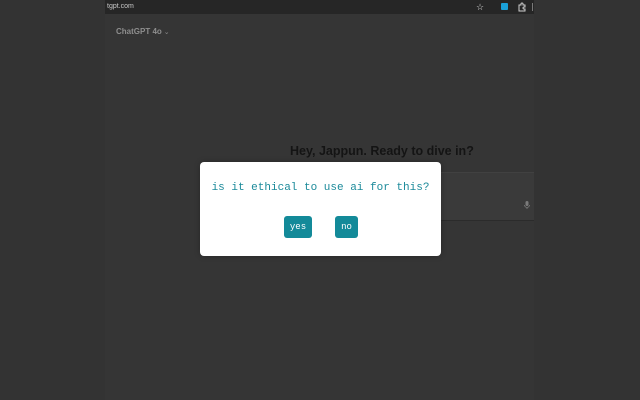 The height and width of the screenshot is (400, 640). Describe the element at coordinates (320, 188) in the screenshot. I see `modal-question: is it ethical to use ai for this?` at that location.